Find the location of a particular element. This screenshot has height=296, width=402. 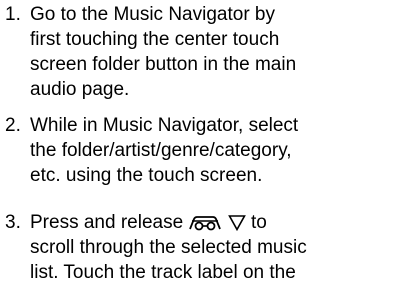

step-3-number: 3. is located at coordinates (13, 222).